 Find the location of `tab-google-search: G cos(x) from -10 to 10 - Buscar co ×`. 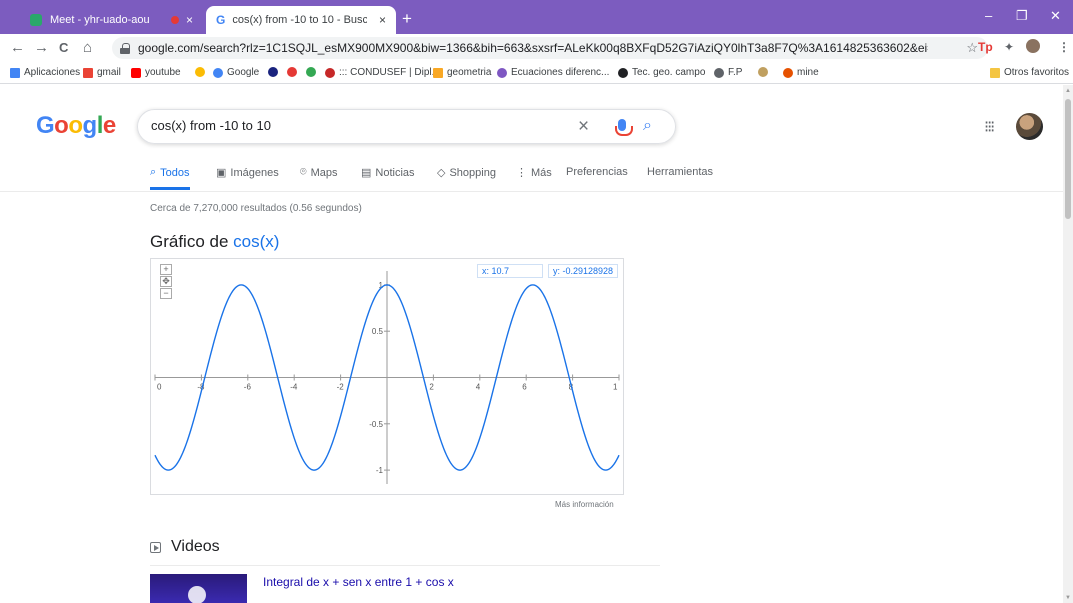

tab-google-search: G cos(x) from -10 to 10 - Buscar co × is located at coordinates (301, 20).